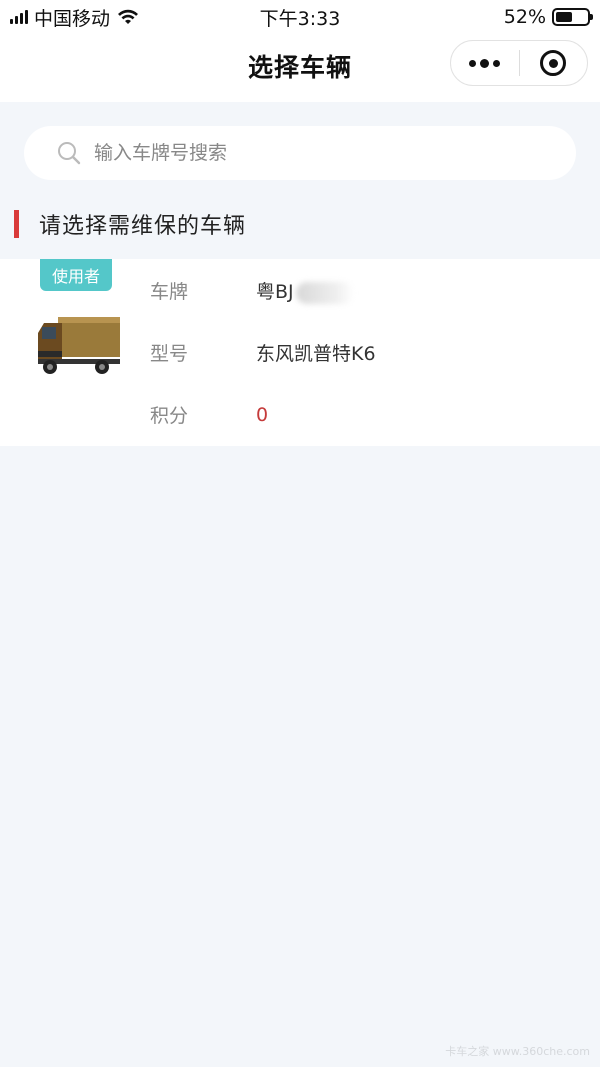 Image resolution: width=600 pixels, height=1067 pixels. Describe the element at coordinates (169, 354) in the screenshot. I see `model-label: 型号` at that location.